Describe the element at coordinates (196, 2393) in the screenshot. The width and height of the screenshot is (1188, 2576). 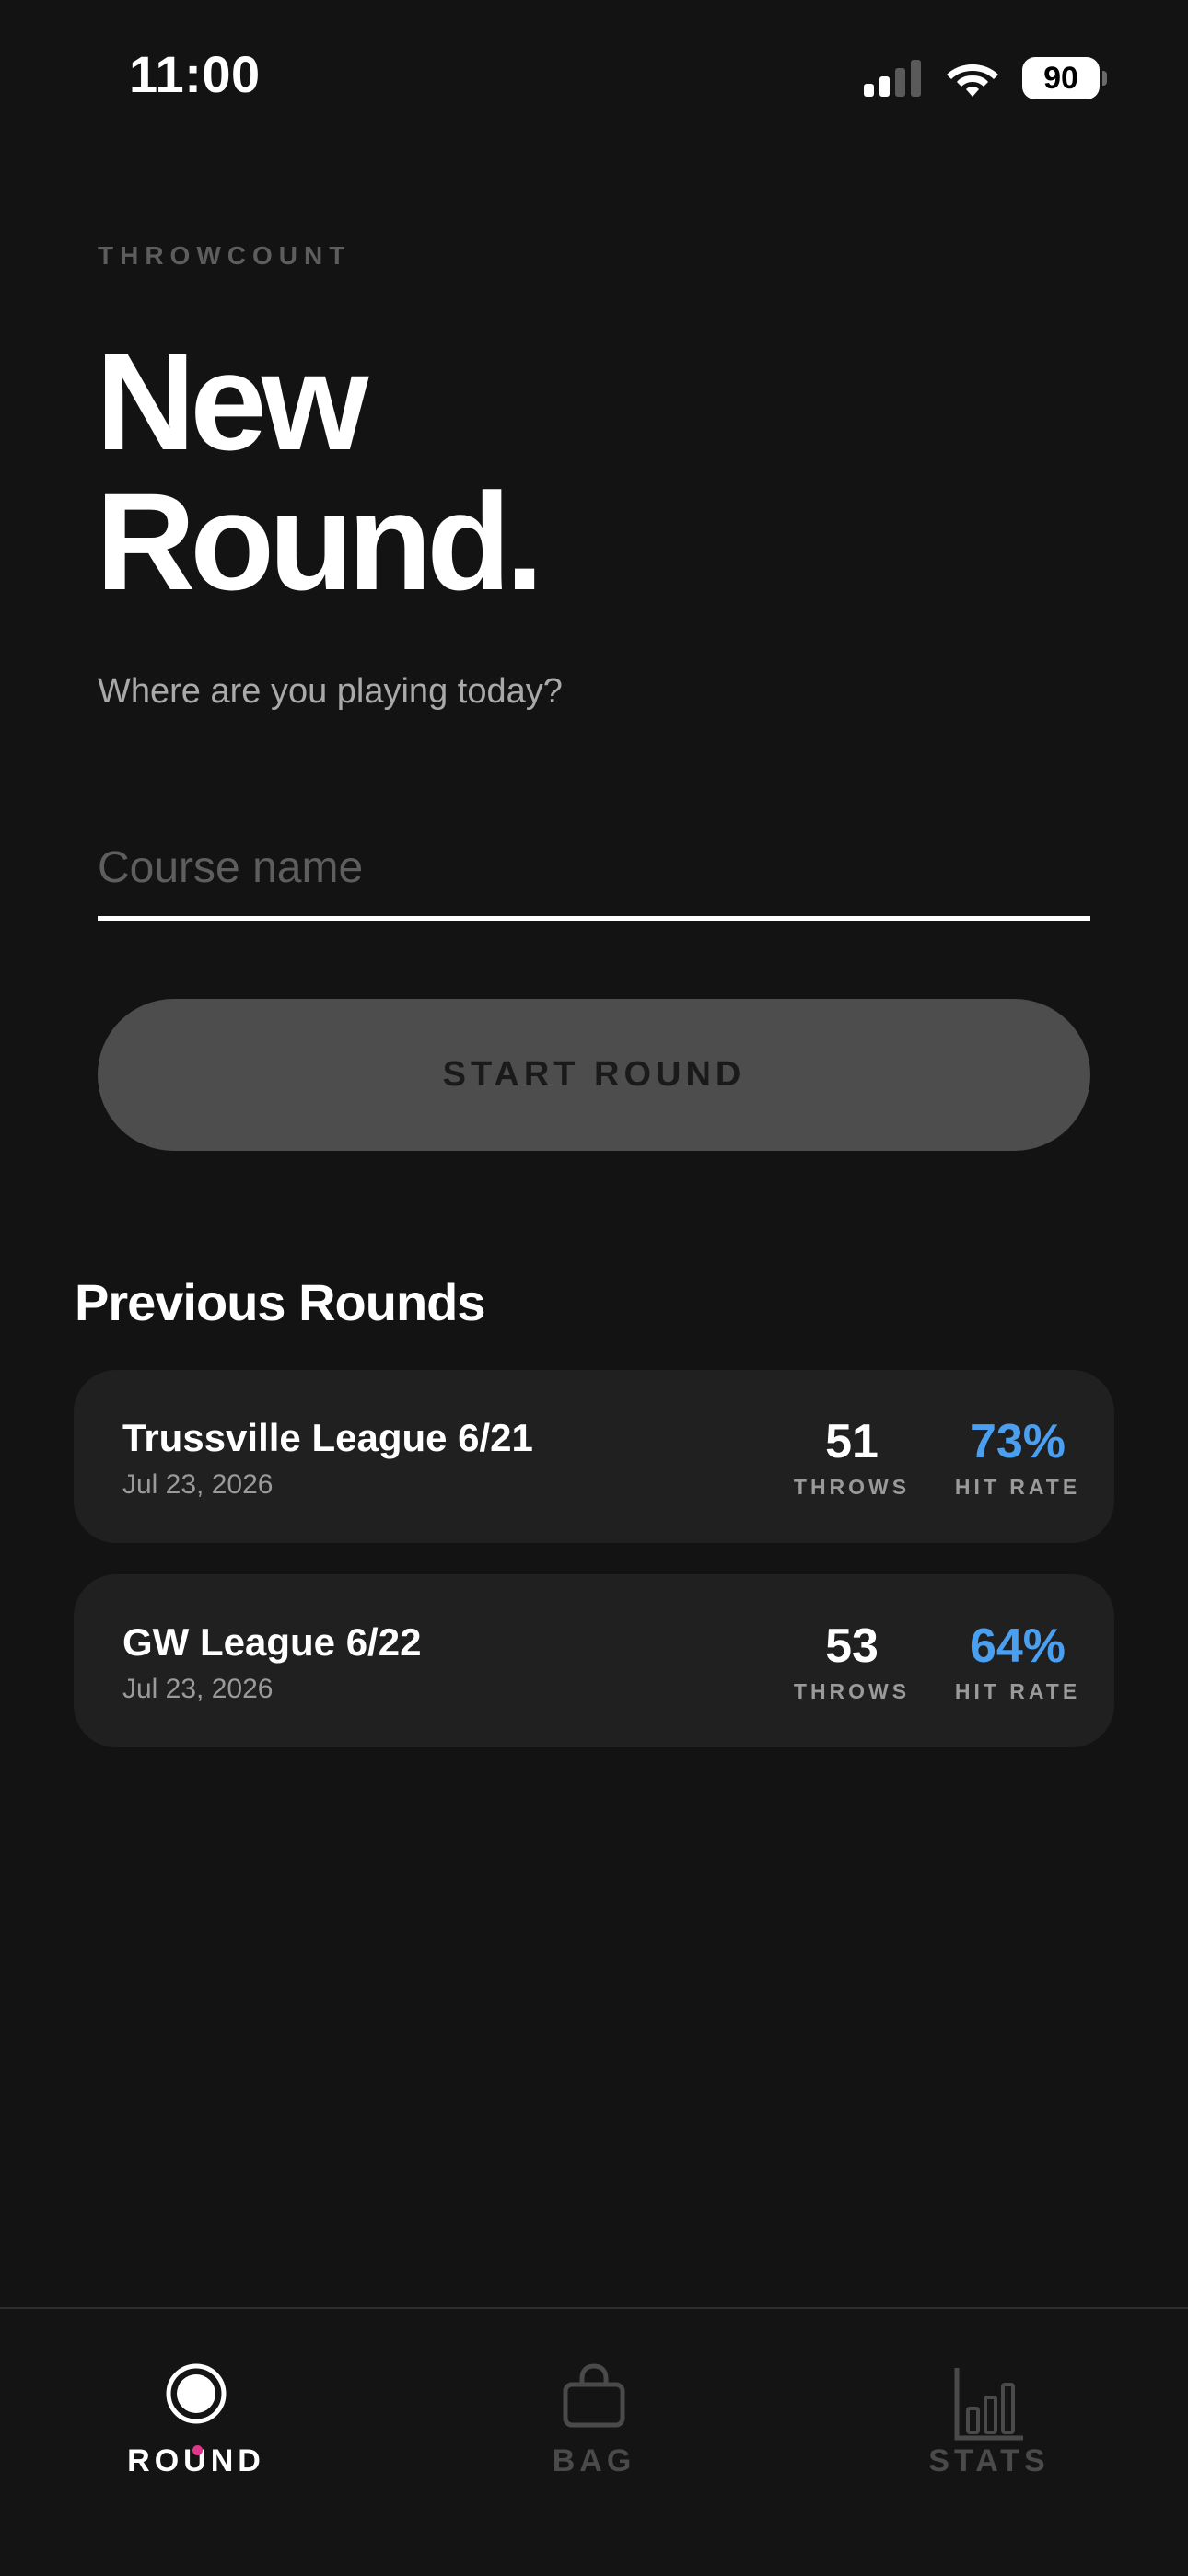
I see `target-icon` at that location.